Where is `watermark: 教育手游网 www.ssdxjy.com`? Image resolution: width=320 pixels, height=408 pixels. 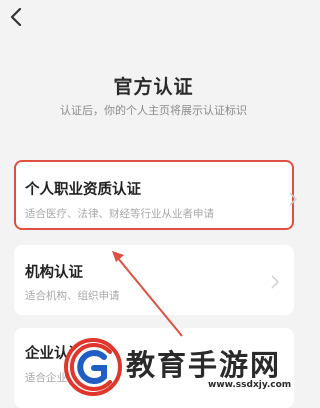
watermark: 教育手游网 www.ssdxjy.com is located at coordinates (182, 367).